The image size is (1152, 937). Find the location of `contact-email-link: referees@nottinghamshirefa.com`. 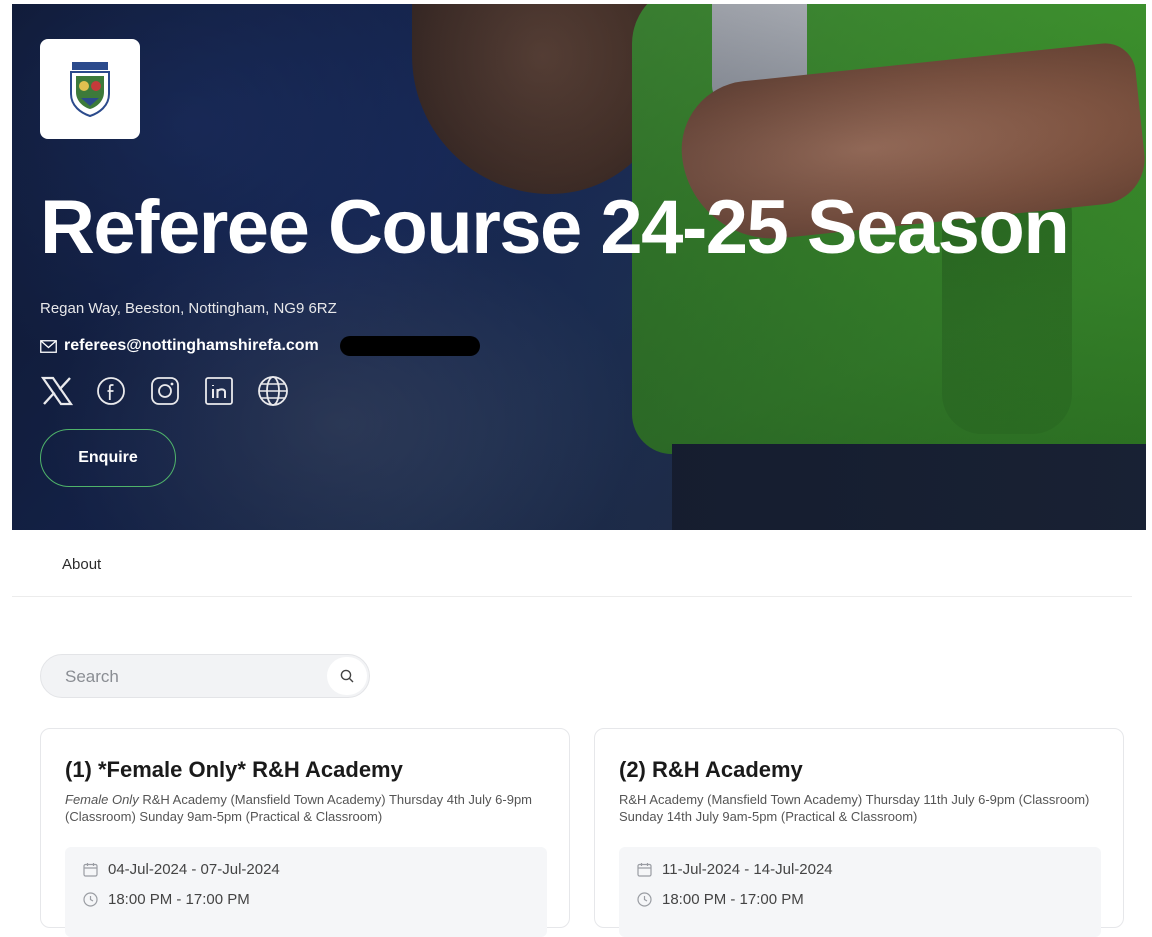

contact-email-link: referees@nottinghamshirefa.com is located at coordinates (191, 346).